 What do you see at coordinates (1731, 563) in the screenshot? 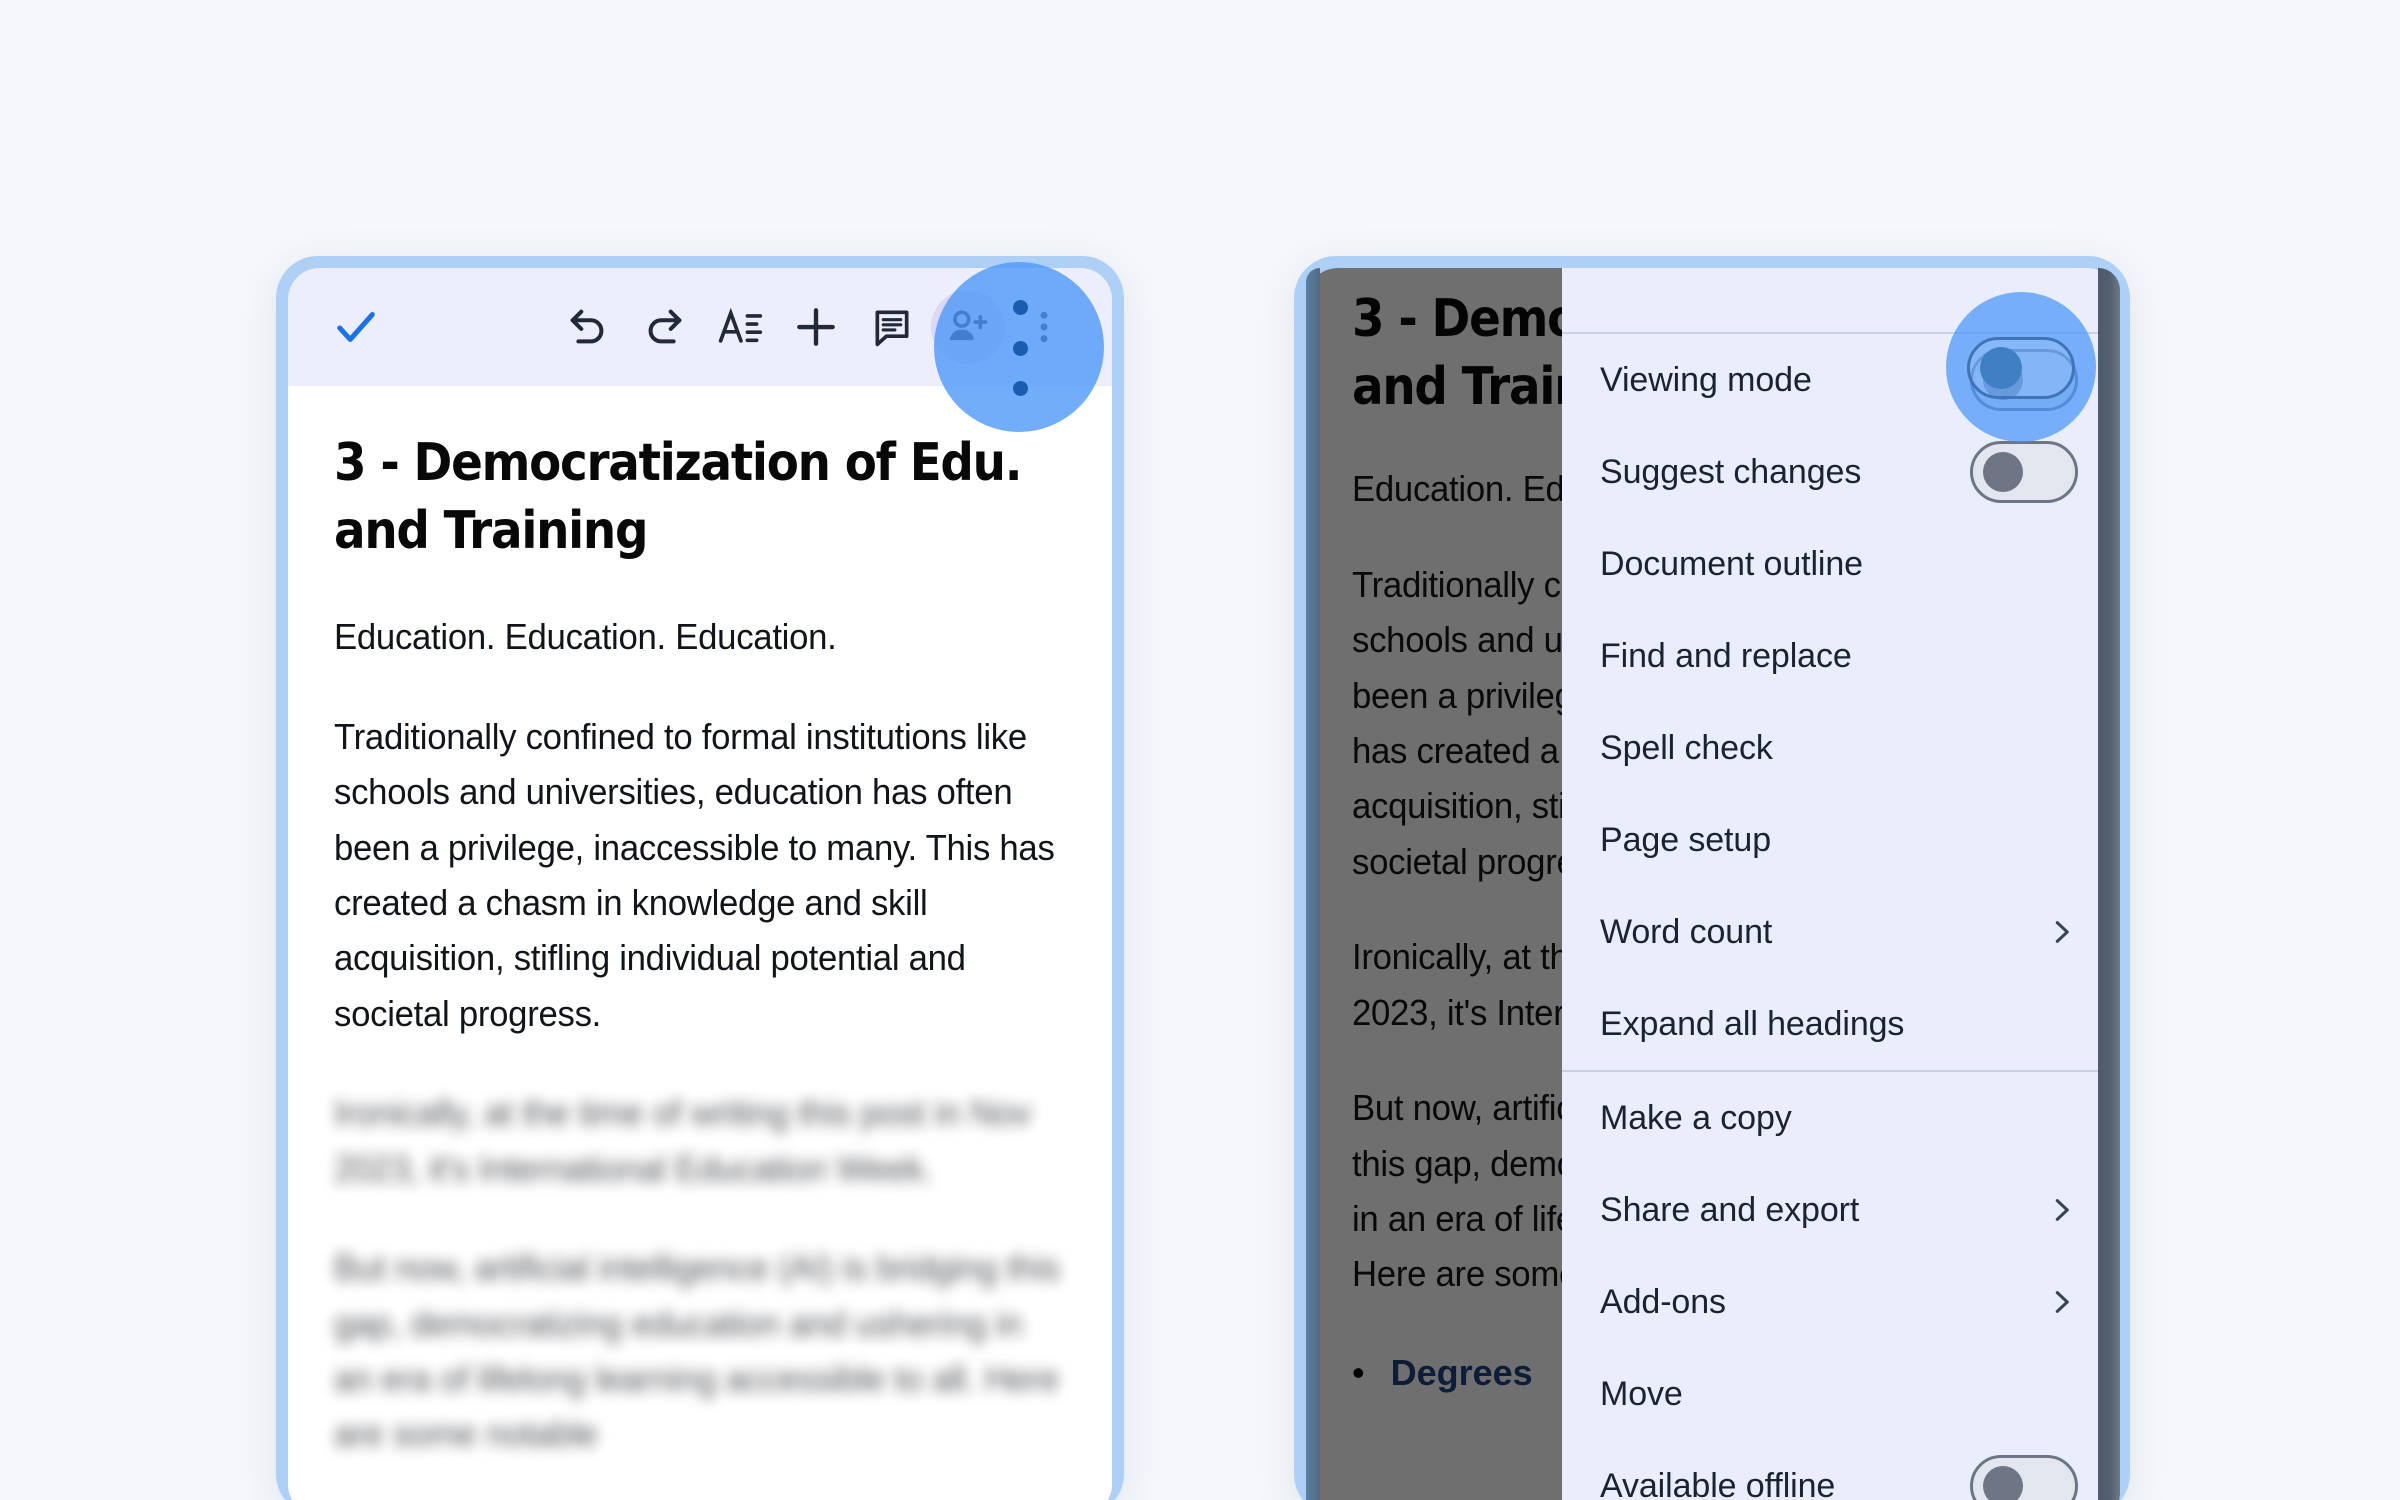
I see `menu-item-label: Document outline` at bounding box center [1731, 563].